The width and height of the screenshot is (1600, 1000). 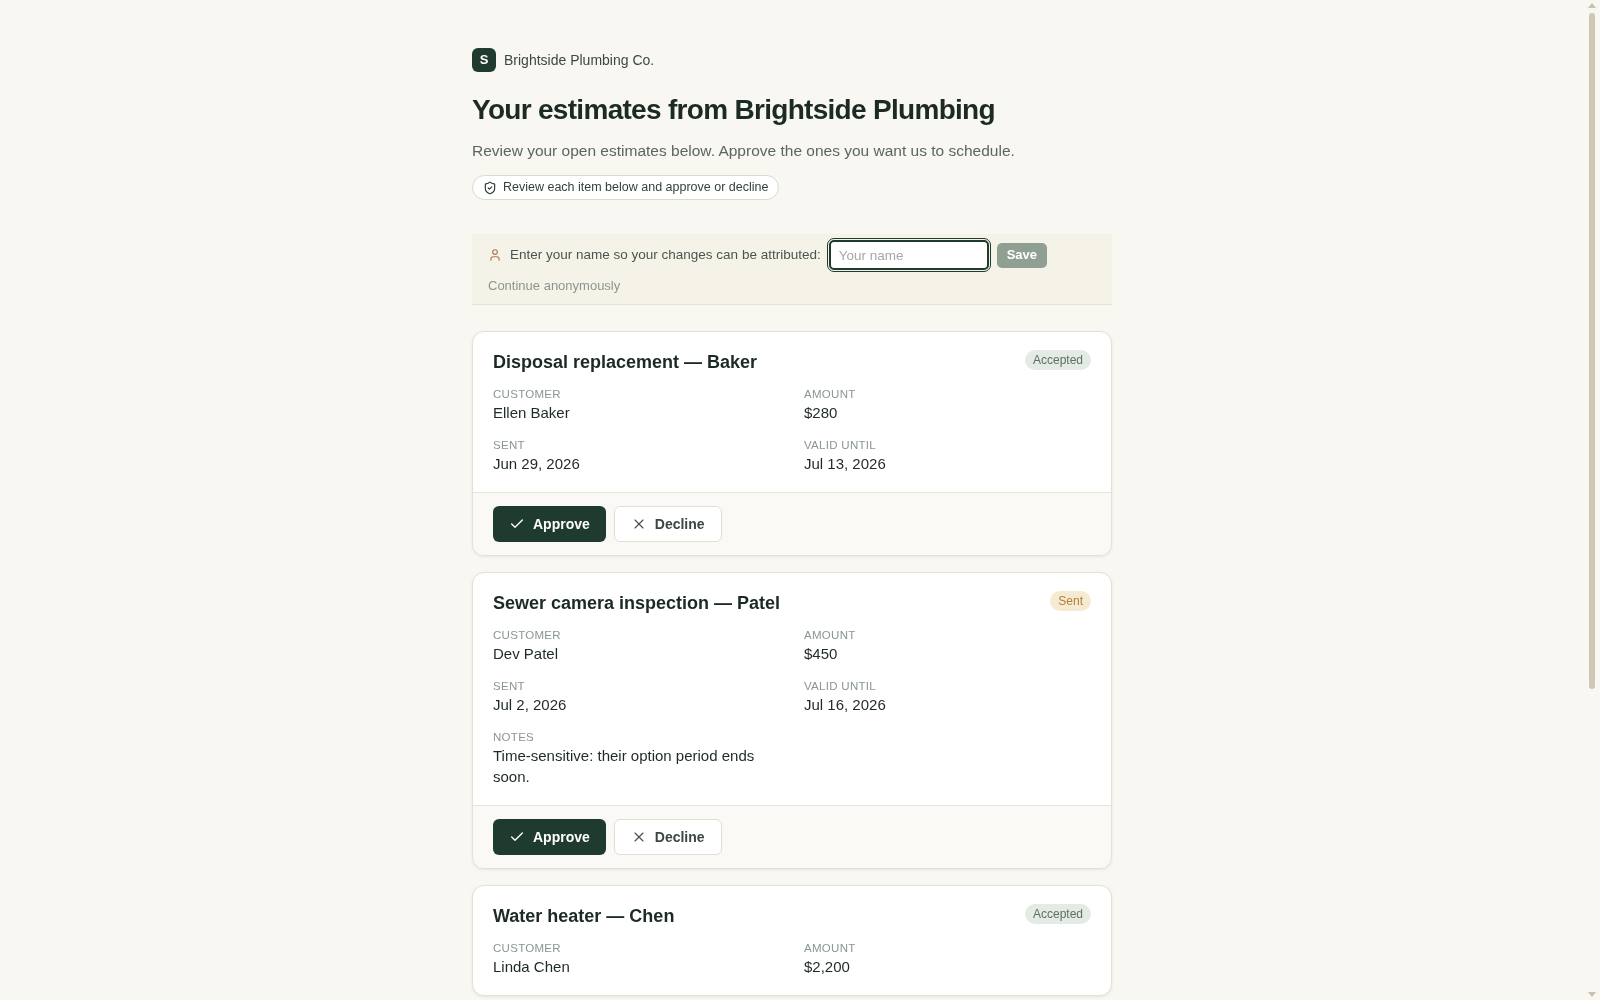 What do you see at coordinates (845, 705) in the screenshot?
I see `field-value: Jul 16, 2026` at bounding box center [845, 705].